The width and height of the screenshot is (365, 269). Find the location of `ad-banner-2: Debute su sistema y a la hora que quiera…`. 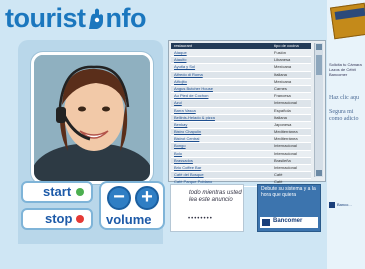

ad-banner-2: Debute su sistema y a la hora que quiera… is located at coordinates (289, 208).